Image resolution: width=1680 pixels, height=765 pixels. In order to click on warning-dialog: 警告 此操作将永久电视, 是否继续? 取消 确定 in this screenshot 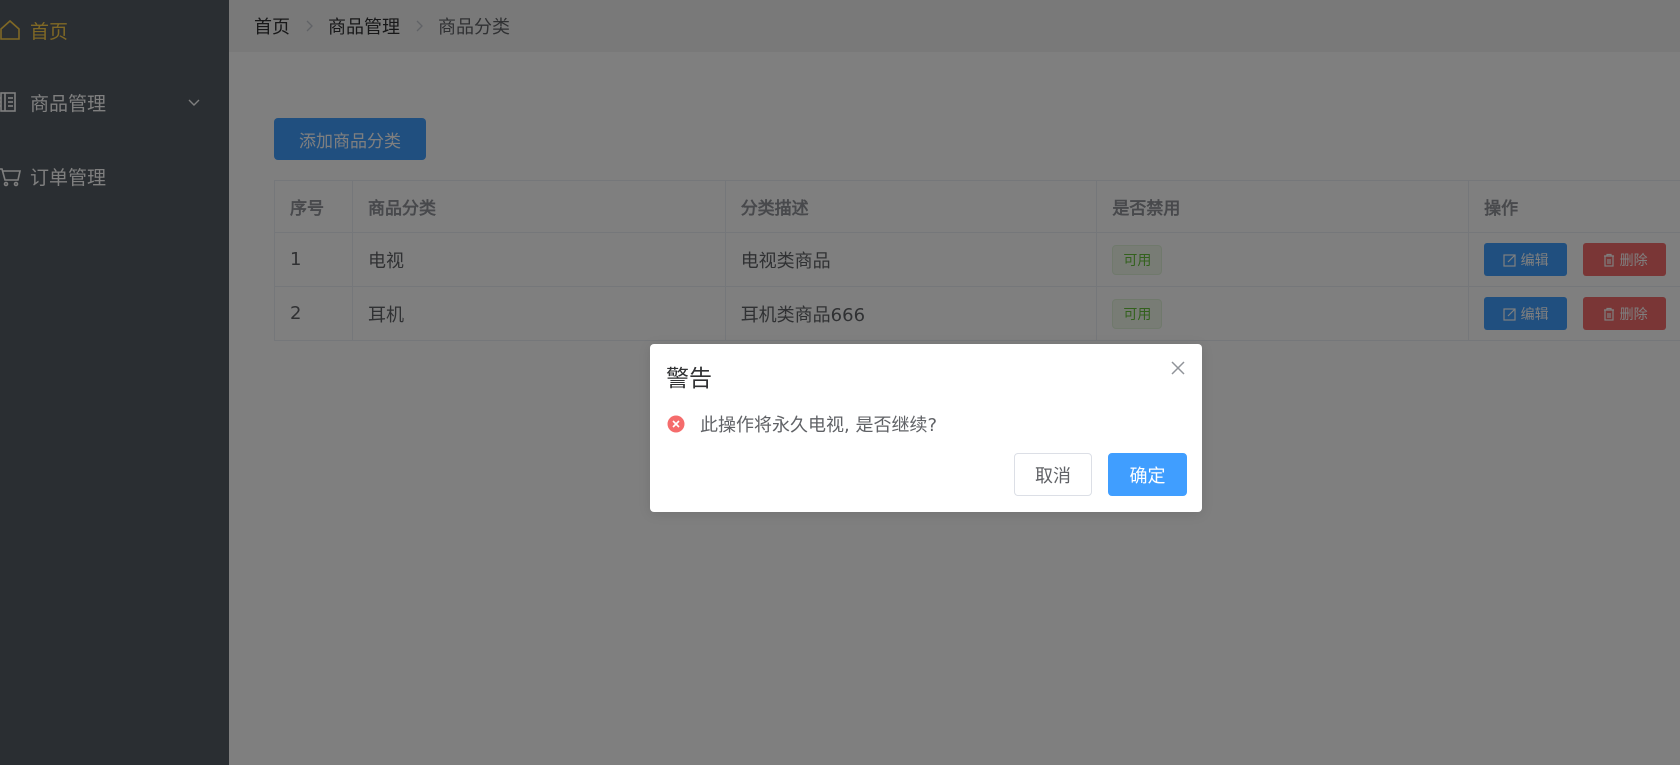, I will do `click(926, 428)`.